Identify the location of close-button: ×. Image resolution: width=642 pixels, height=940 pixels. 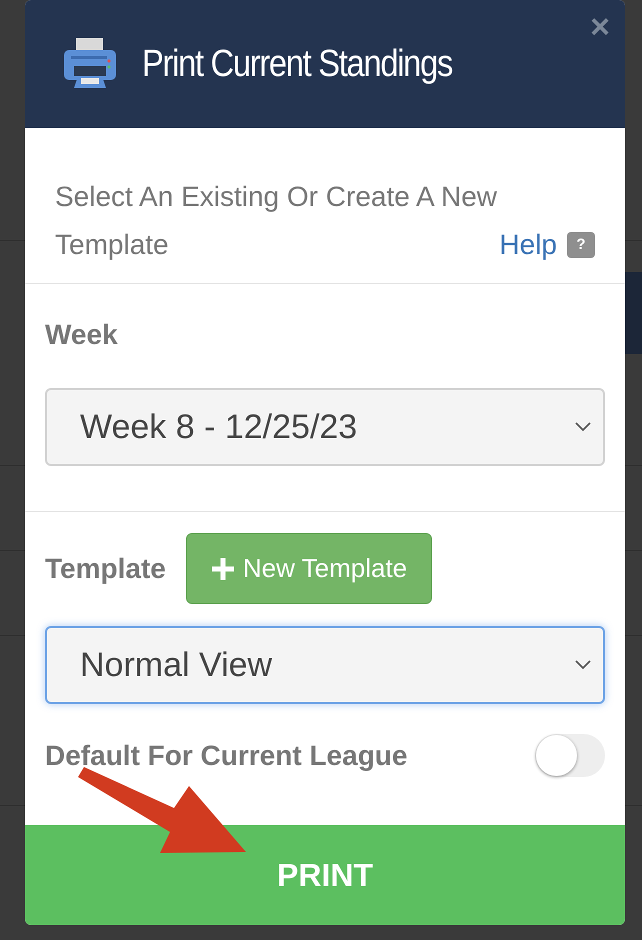
(600, 27).